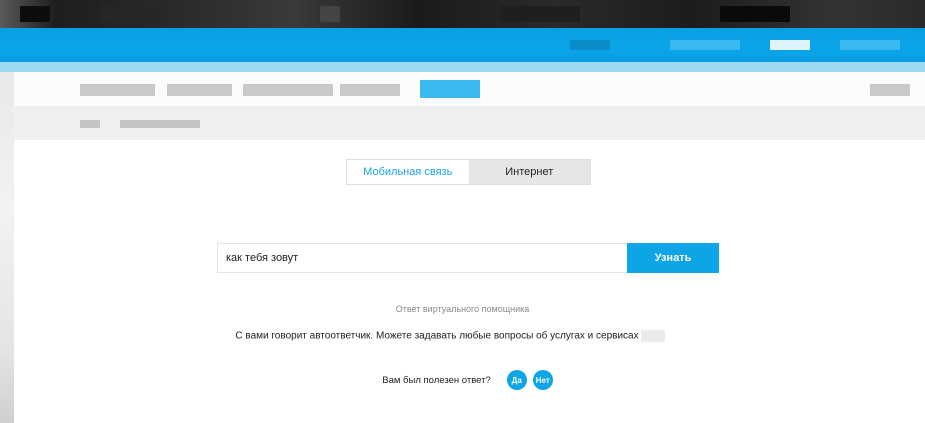  What do you see at coordinates (542, 380) in the screenshot?
I see `no-button: Нет` at bounding box center [542, 380].